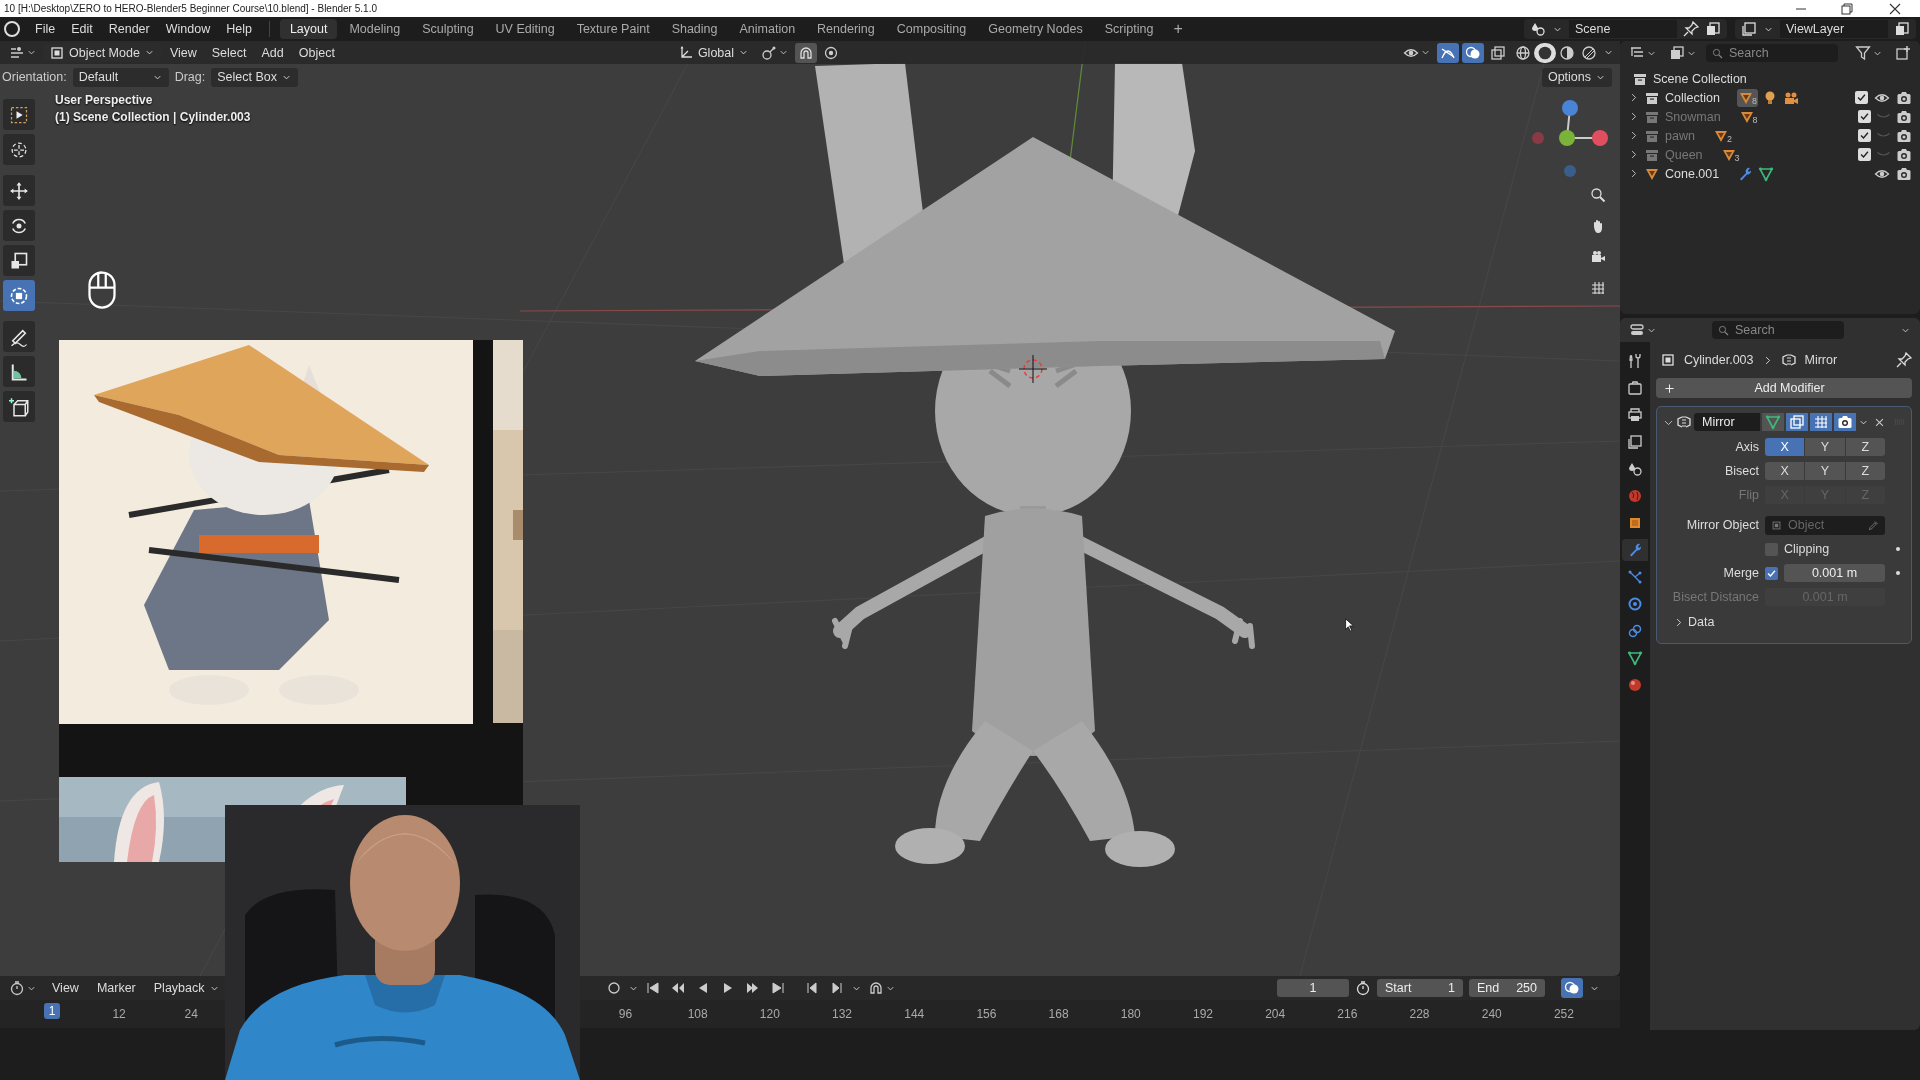 The height and width of the screenshot is (1080, 1920). I want to click on frame-number: 12, so click(119, 1014).